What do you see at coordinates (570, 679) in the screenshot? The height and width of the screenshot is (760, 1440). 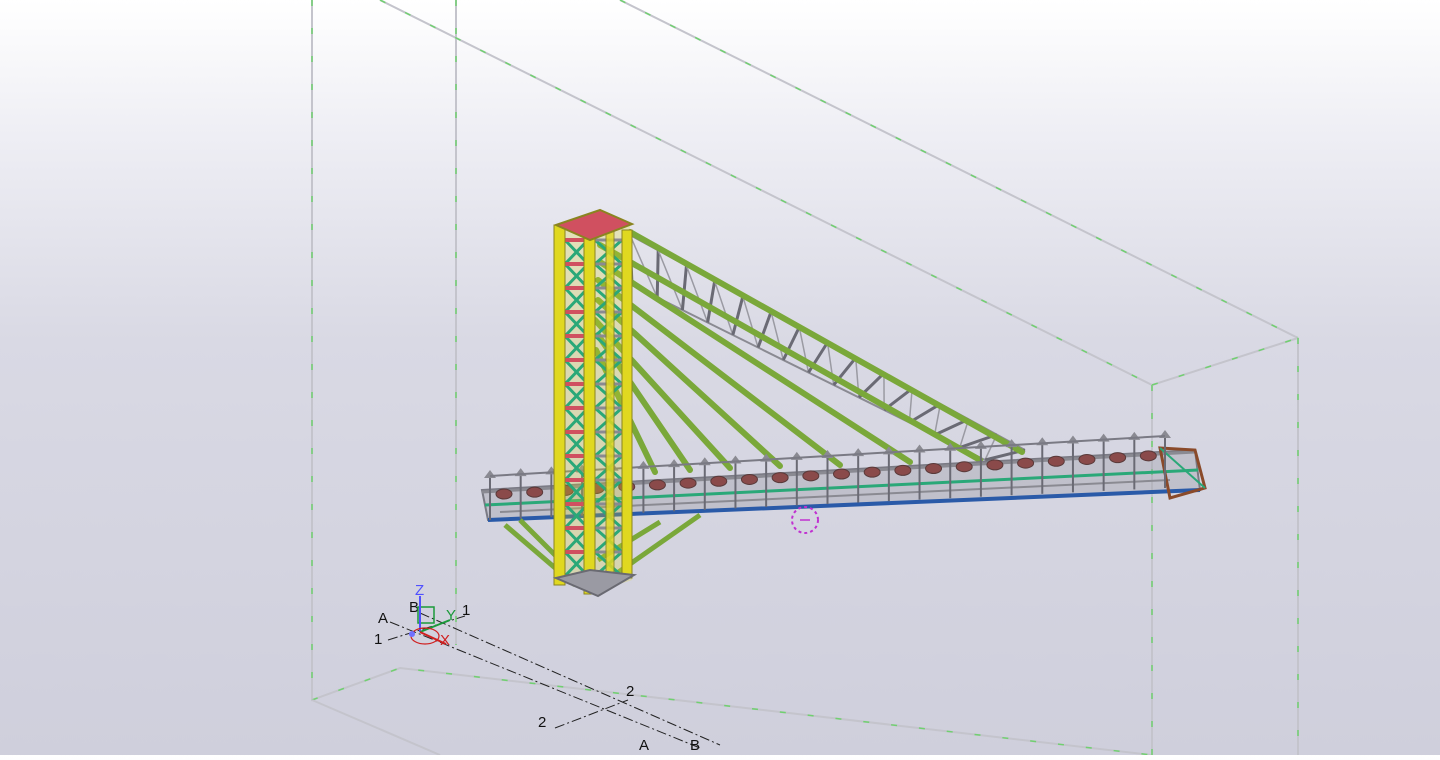 I see `gridline-b` at bounding box center [570, 679].